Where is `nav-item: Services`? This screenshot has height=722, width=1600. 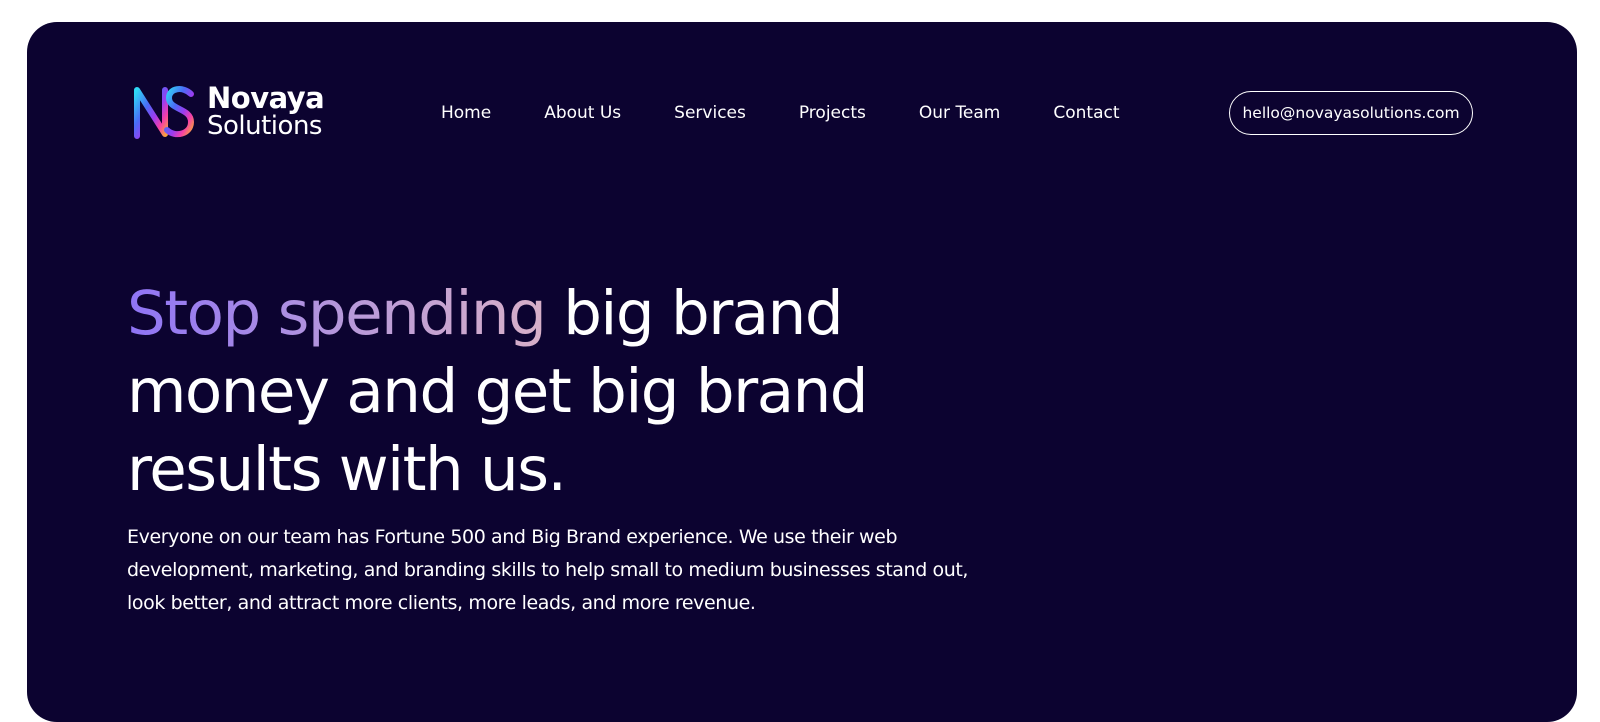 nav-item: Services is located at coordinates (736, 113).